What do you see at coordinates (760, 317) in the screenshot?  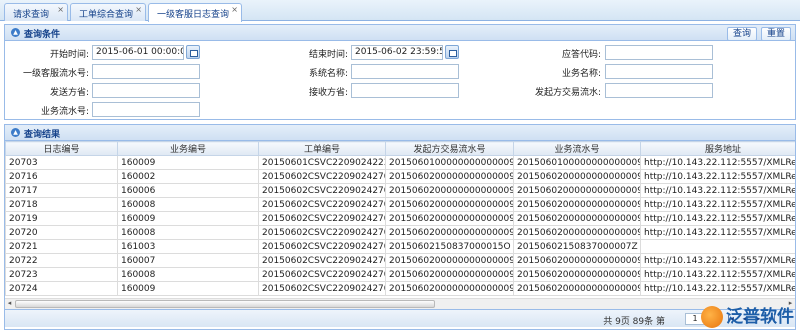 I see `logo-text: 泛普软件` at bounding box center [760, 317].